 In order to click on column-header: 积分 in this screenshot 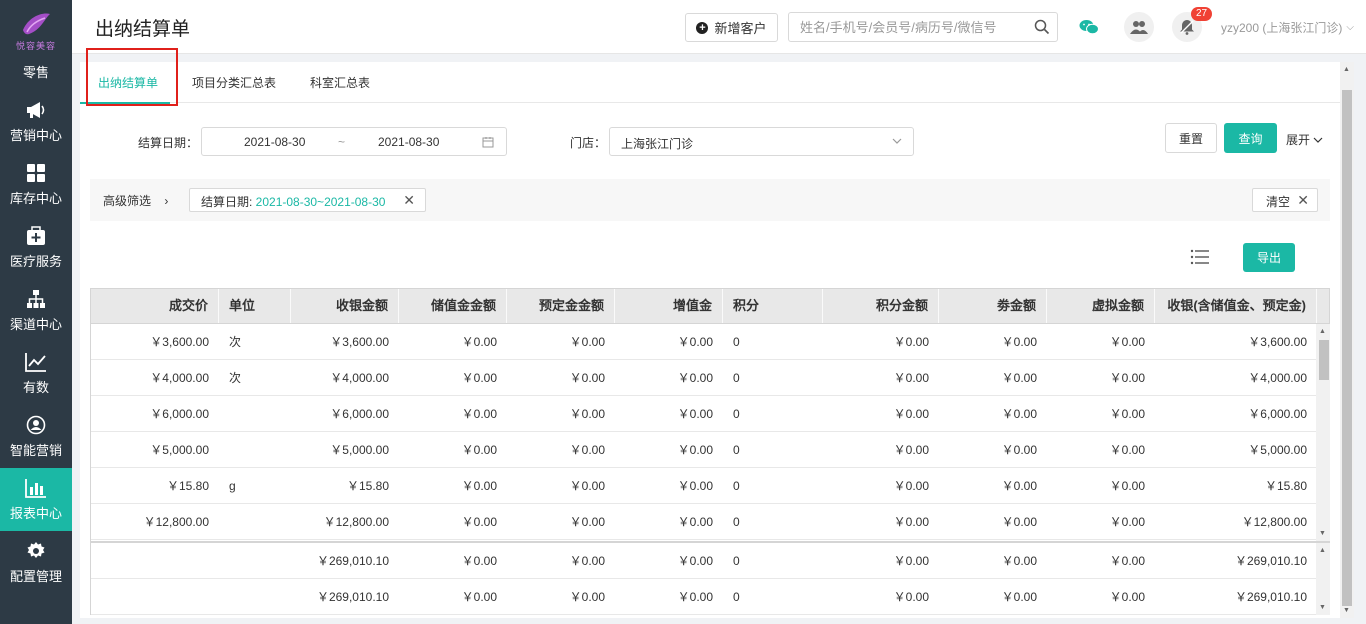, I will do `click(773, 306)`.